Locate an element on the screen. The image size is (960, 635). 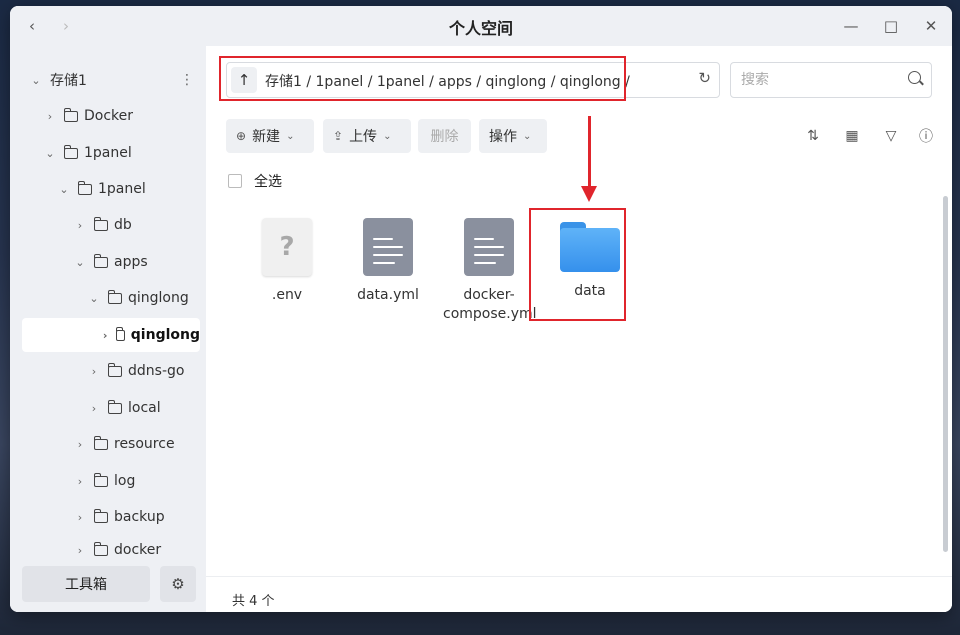
sidebar-item-docker: › Docker is located at coordinates (122, 116).